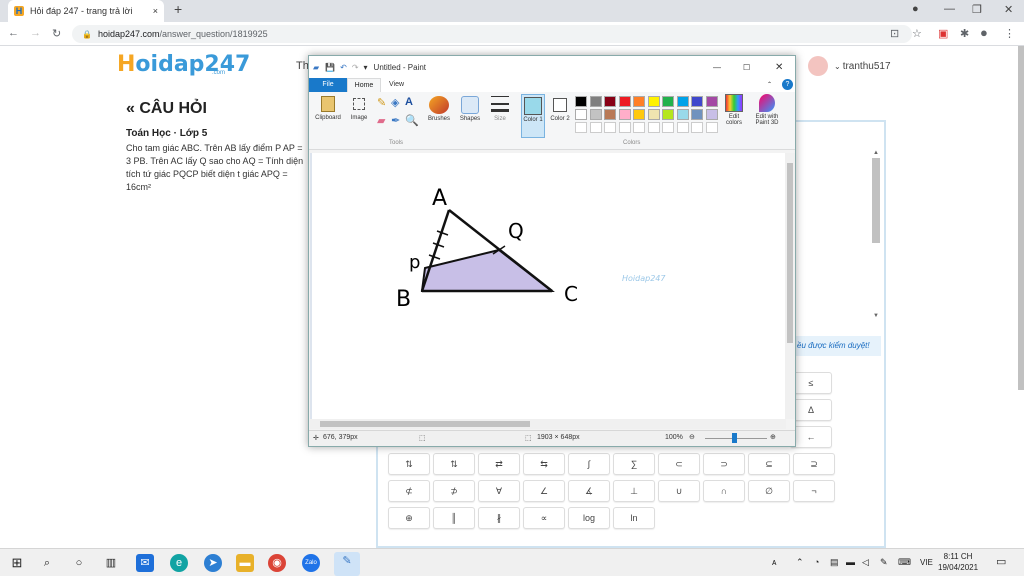 The width and height of the screenshot is (1024, 576). Describe the element at coordinates (634, 464) in the screenshot. I see `key-button: ∑` at that location.